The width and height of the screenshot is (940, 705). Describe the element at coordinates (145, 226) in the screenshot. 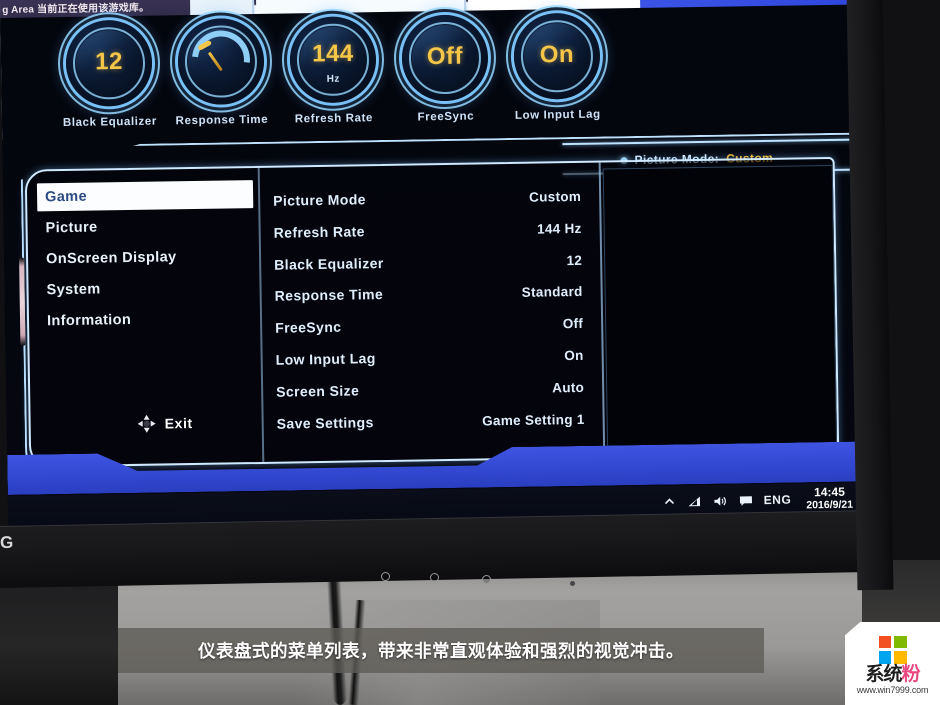

I see `menu-item-picture: Picture` at that location.